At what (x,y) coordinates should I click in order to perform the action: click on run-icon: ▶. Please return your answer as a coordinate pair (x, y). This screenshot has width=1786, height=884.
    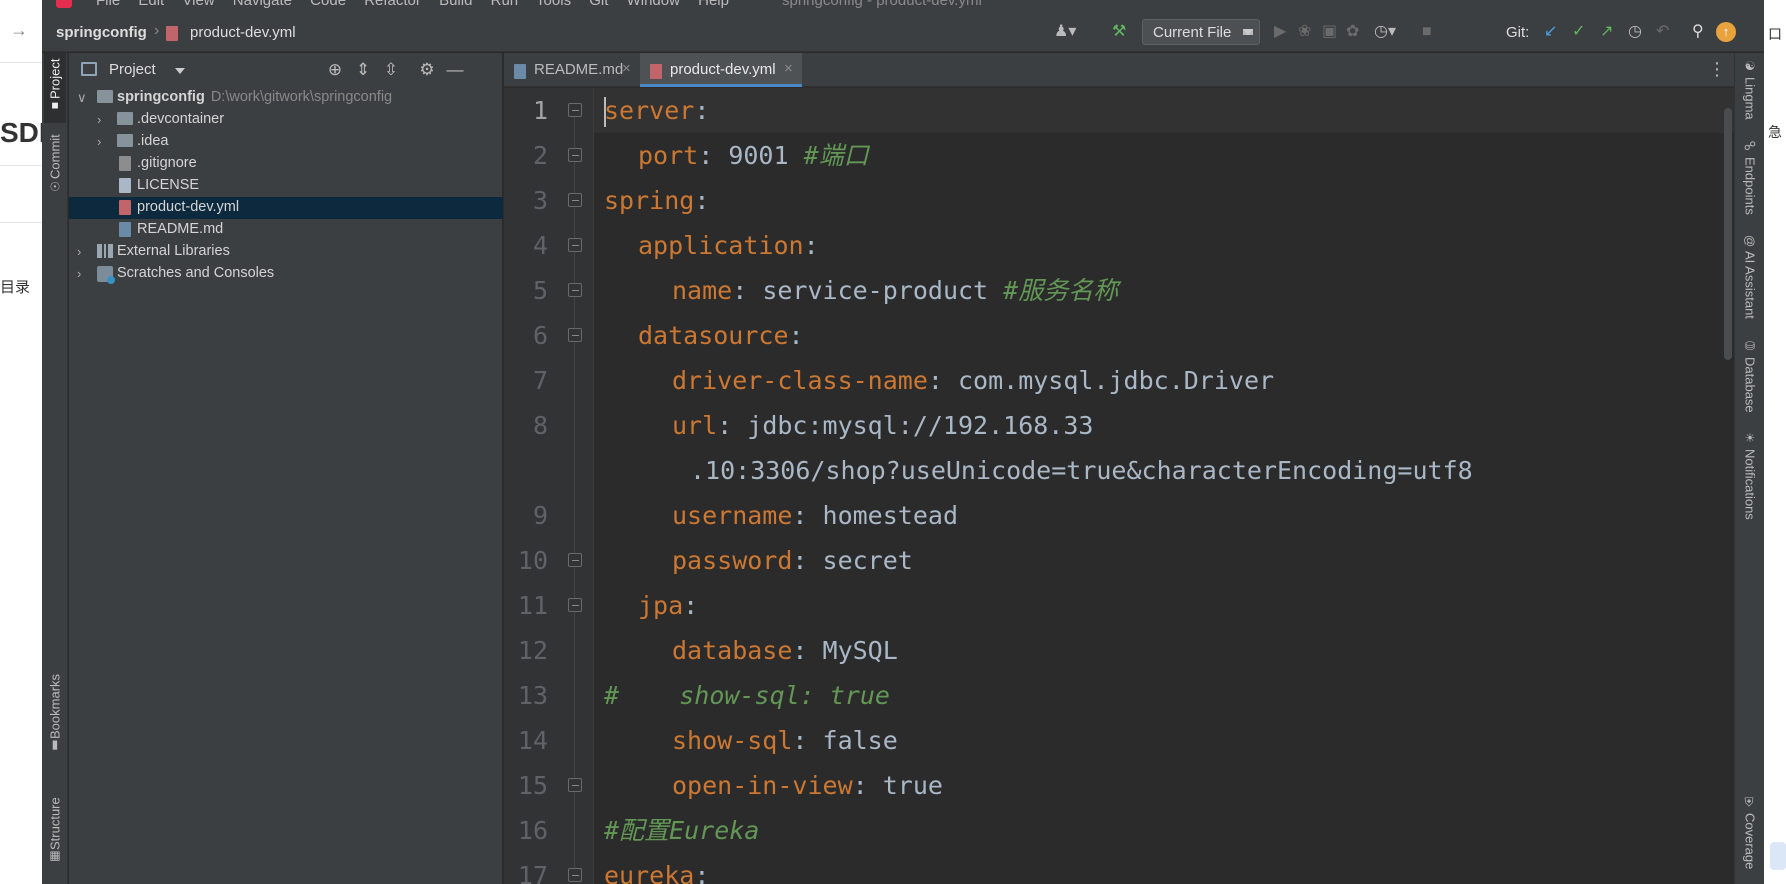
    Looking at the image, I should click on (1280, 32).